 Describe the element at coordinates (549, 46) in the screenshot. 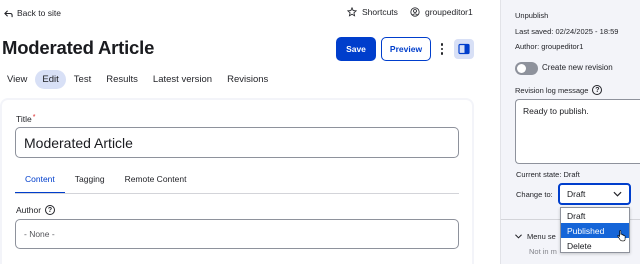

I see `author-info-text: Author: groupeditor1` at that location.